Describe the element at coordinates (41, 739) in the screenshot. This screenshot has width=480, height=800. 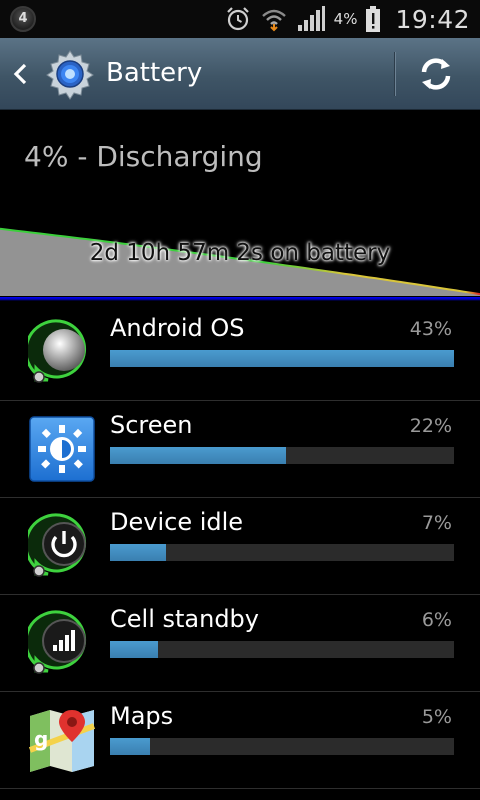
I see `svg-text: g` at that location.